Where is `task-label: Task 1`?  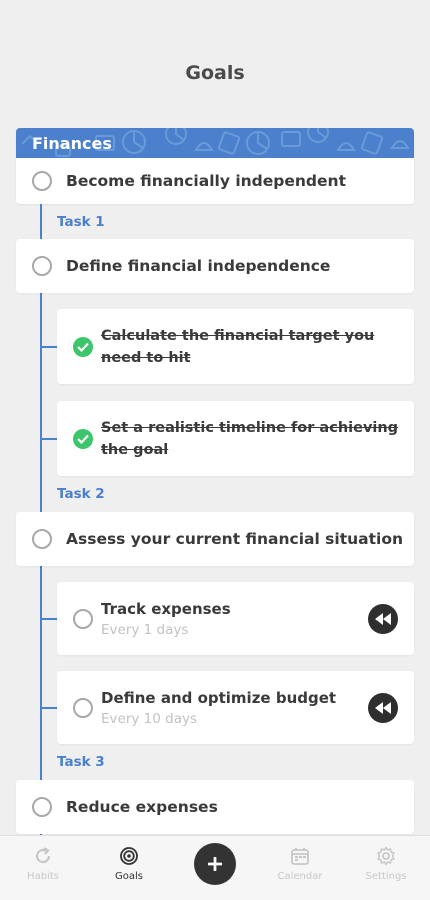
task-label: Task 1 is located at coordinates (81, 222).